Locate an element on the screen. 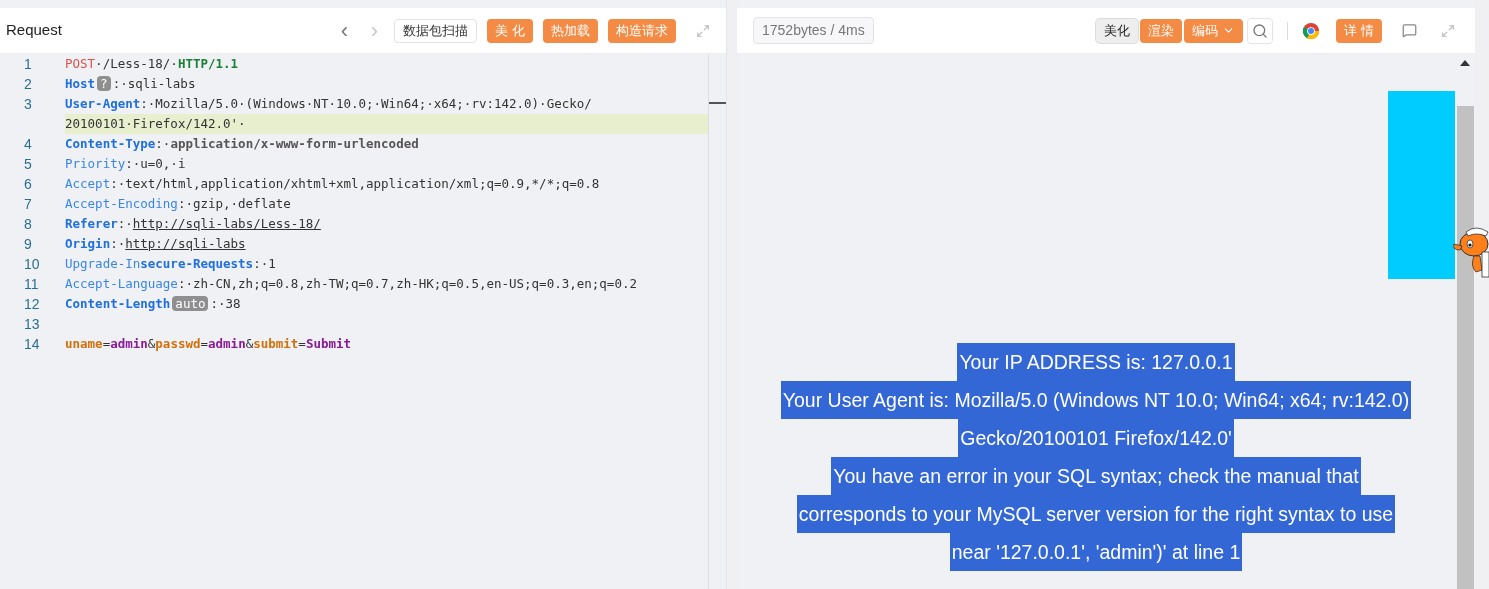 This screenshot has height=589, width=1489. back-button: ‹ is located at coordinates (344, 30).